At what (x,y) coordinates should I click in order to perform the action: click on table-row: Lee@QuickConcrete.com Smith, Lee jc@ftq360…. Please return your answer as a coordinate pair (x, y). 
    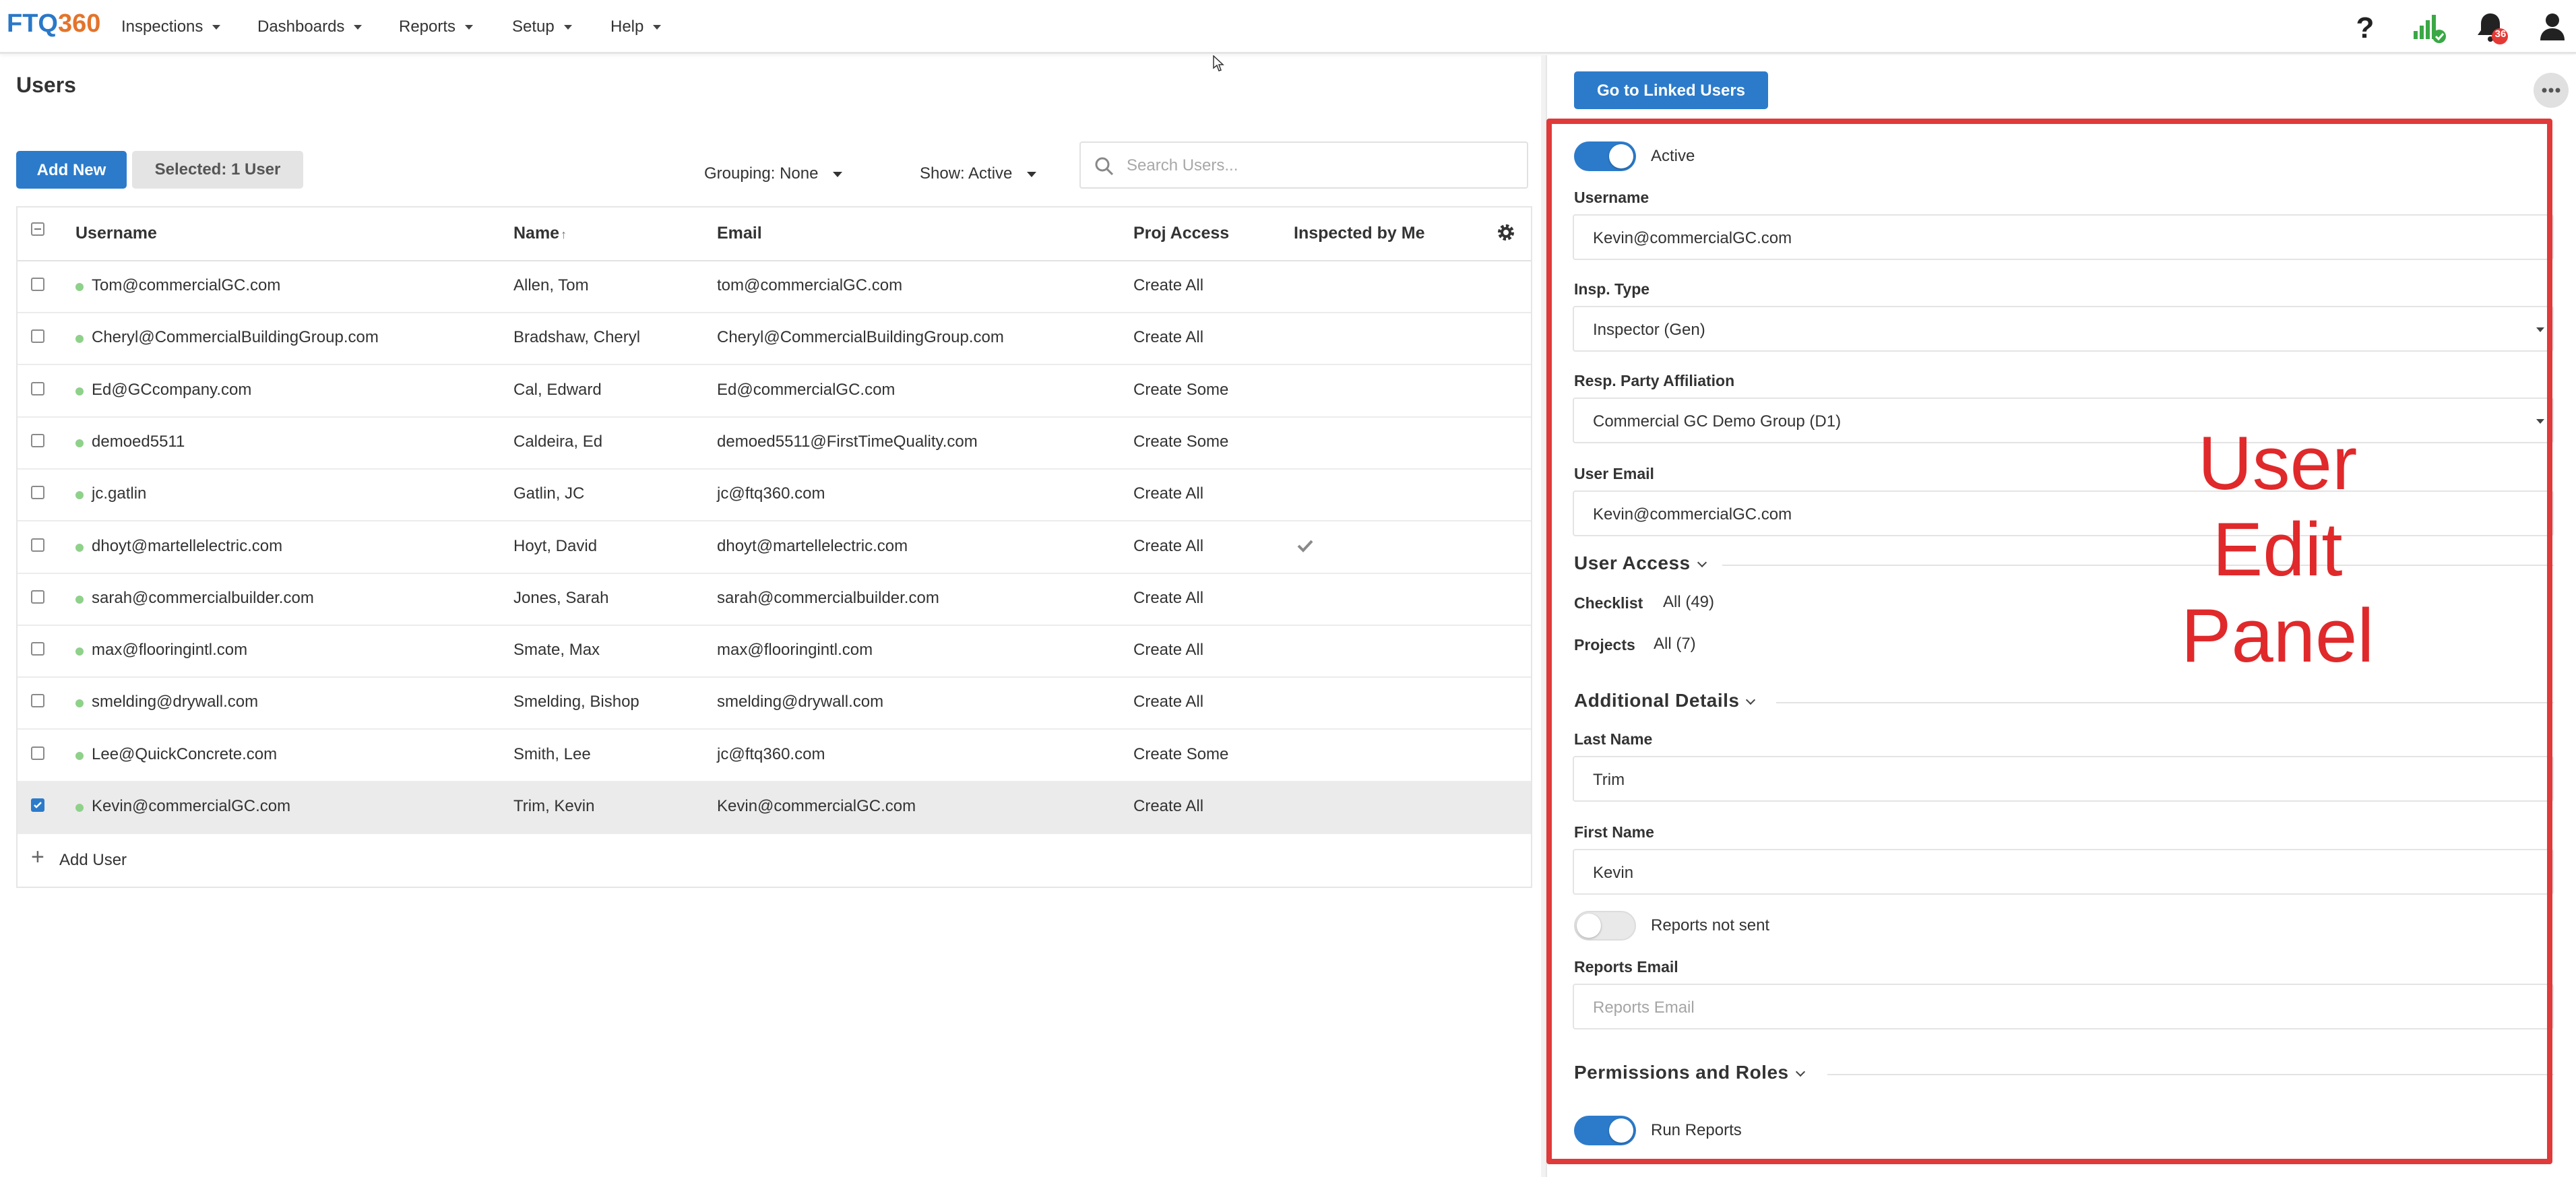
    Looking at the image, I should click on (774, 756).